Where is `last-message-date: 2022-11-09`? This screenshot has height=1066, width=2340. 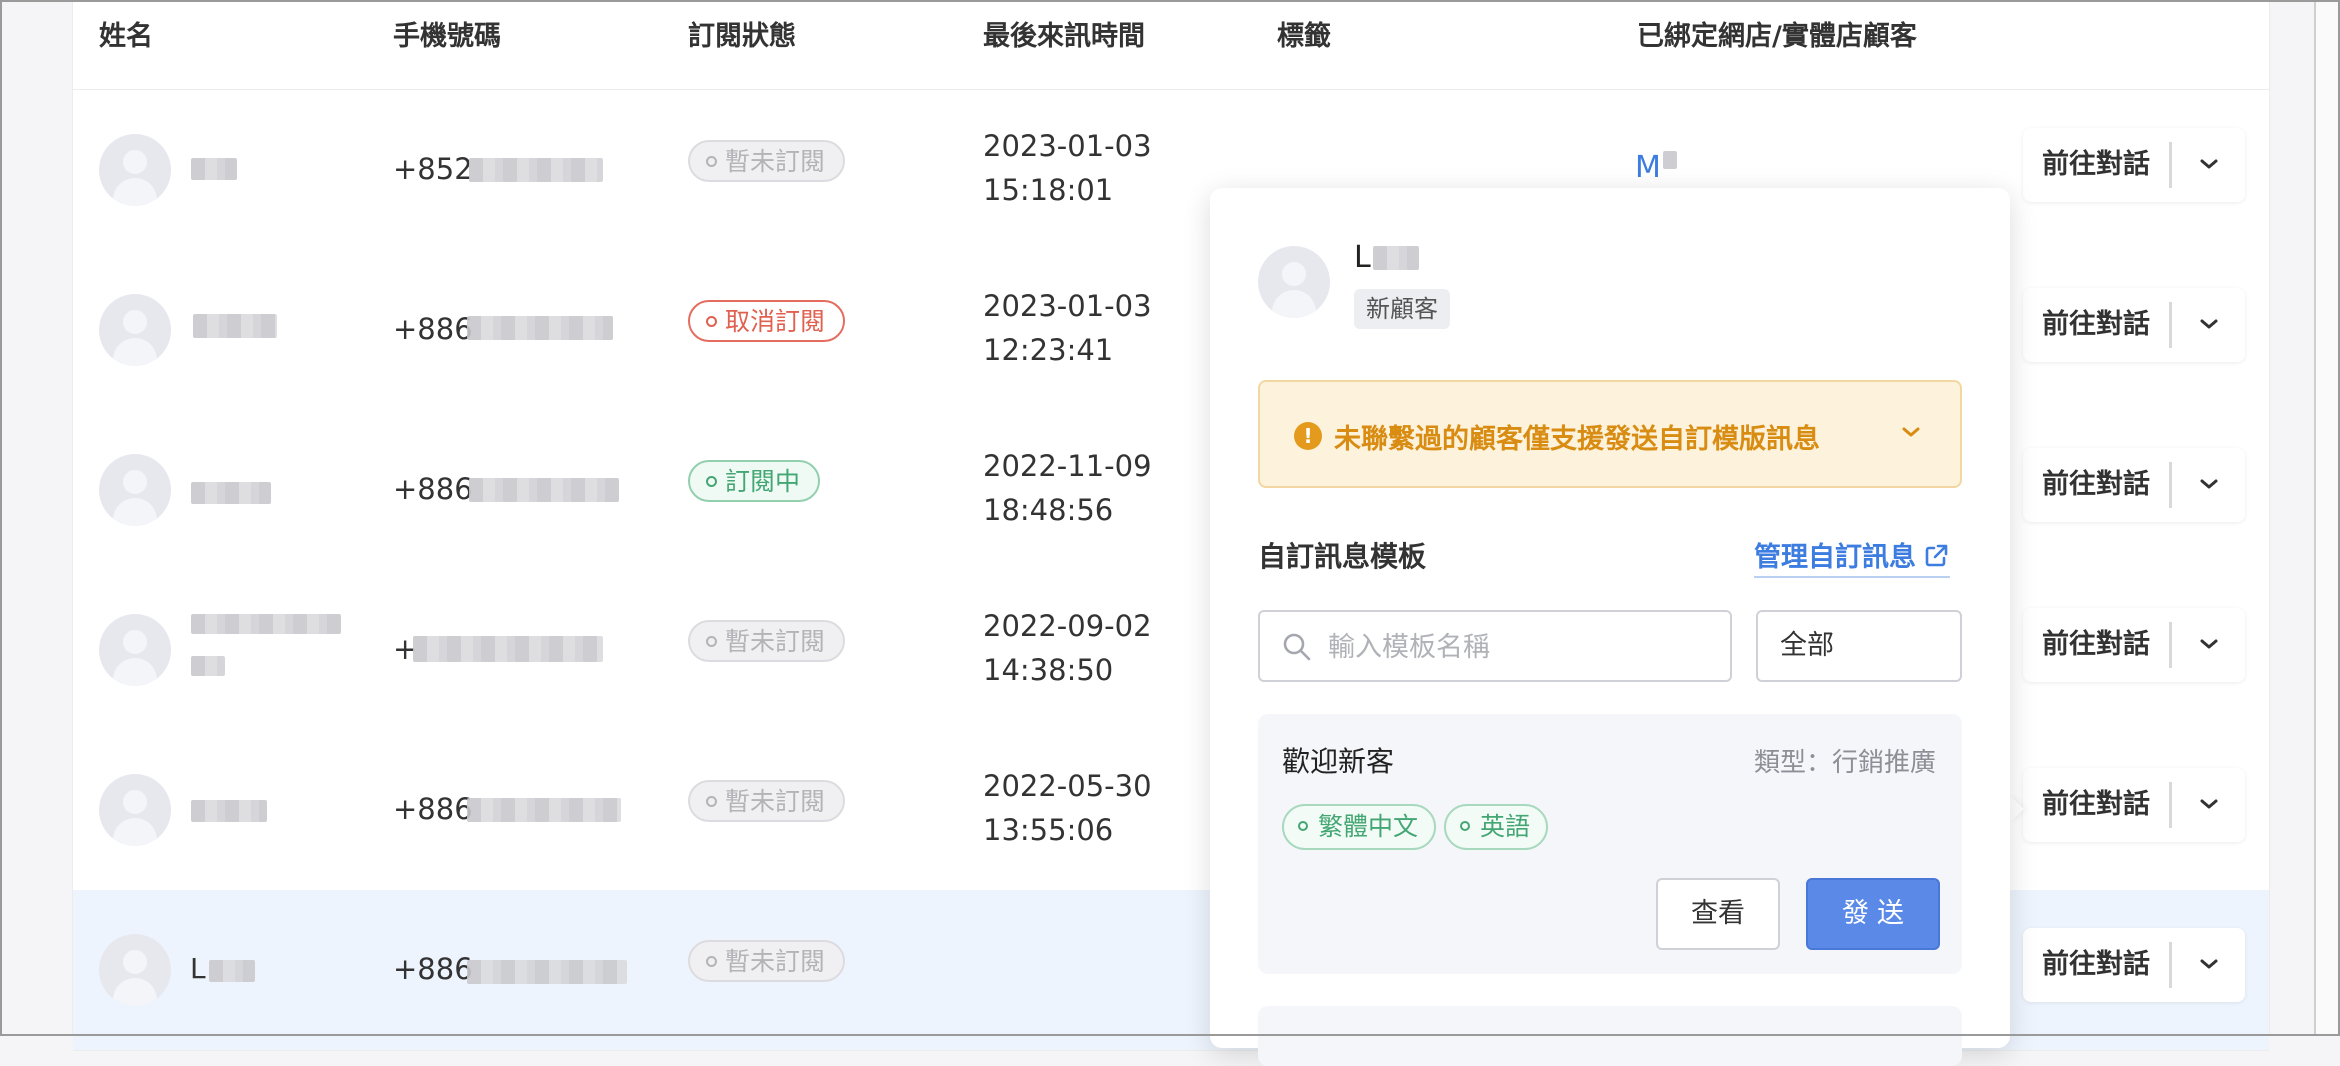
last-message-date: 2022-11-09 is located at coordinates (1067, 466).